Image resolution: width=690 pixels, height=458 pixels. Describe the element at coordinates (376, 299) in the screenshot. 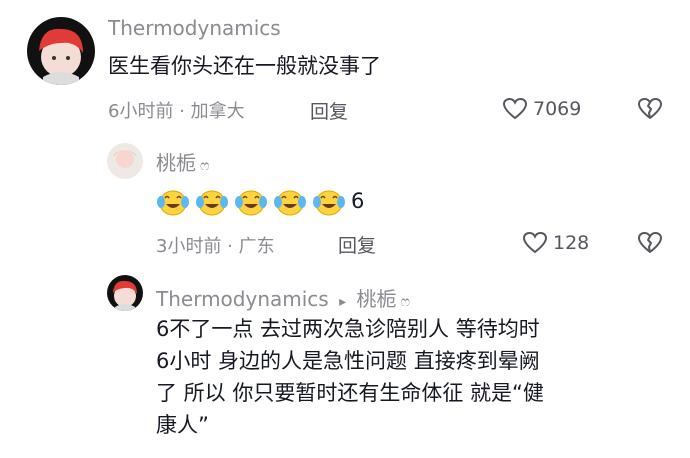

I see `reply-to-username: 桃栀` at that location.